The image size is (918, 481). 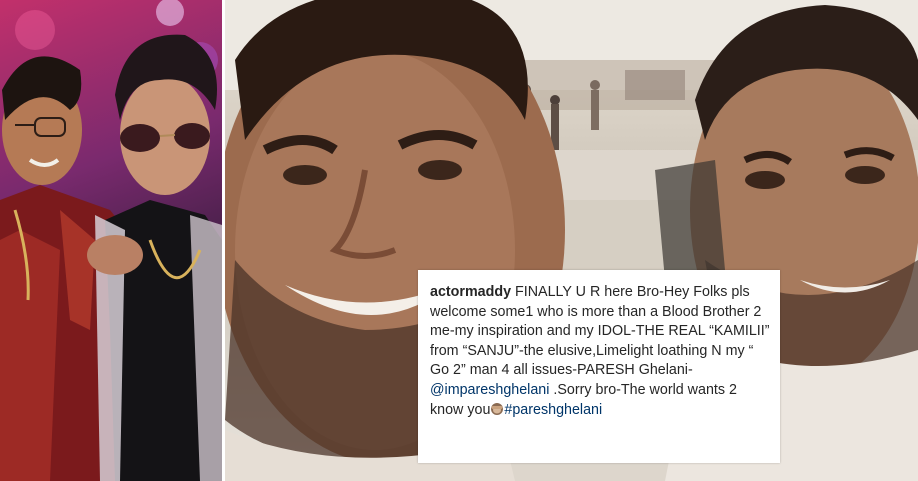 I want to click on caption-username: actormaddy, so click(x=470, y=292).